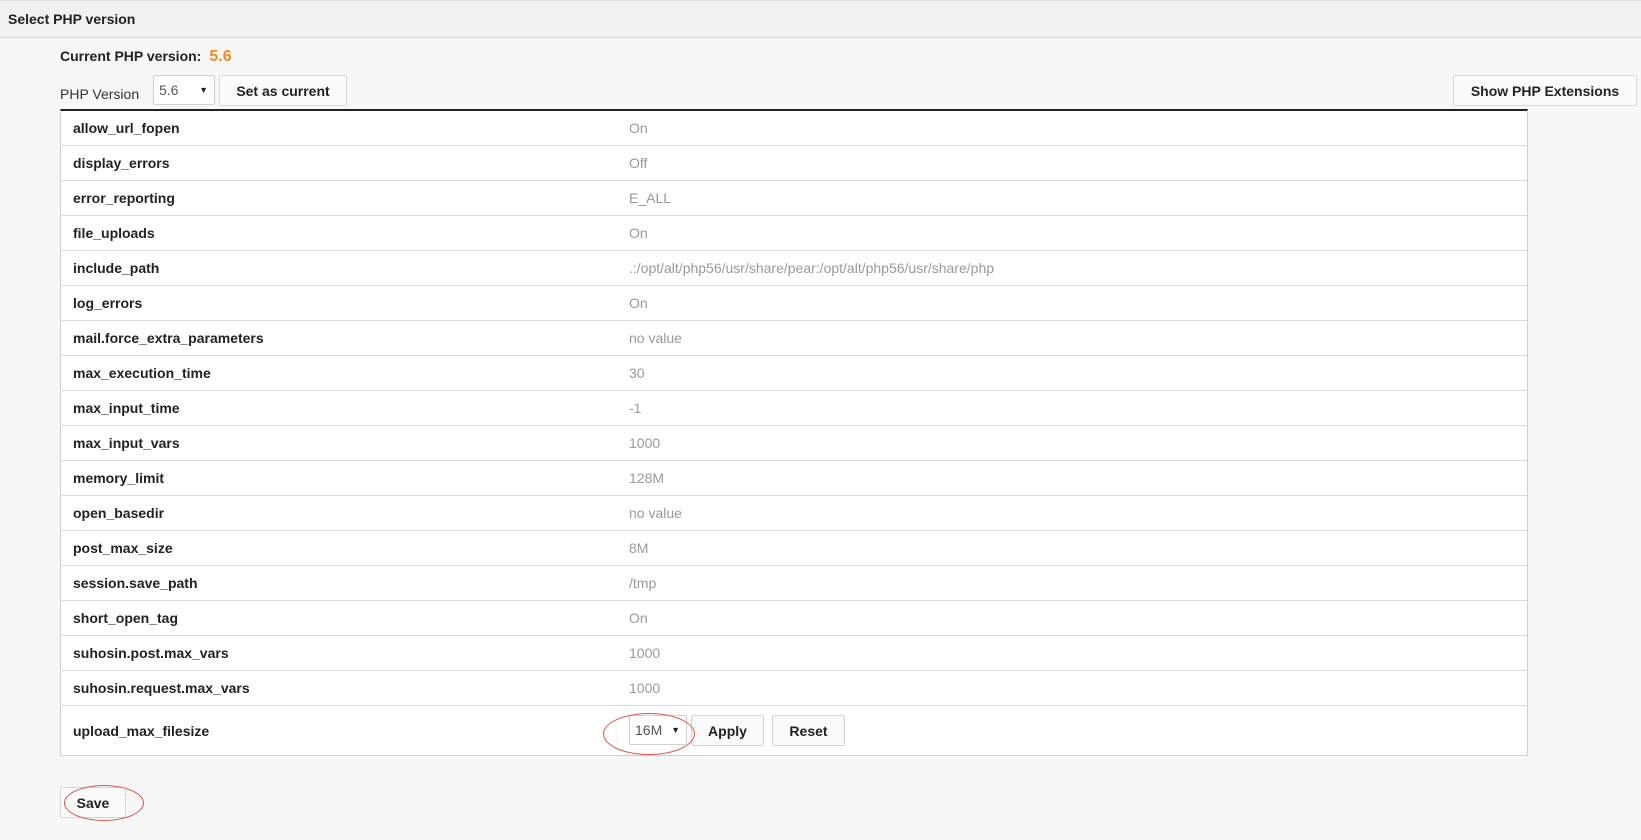 Image resolution: width=1641 pixels, height=840 pixels. I want to click on current-version-value: 5.6, so click(220, 56).